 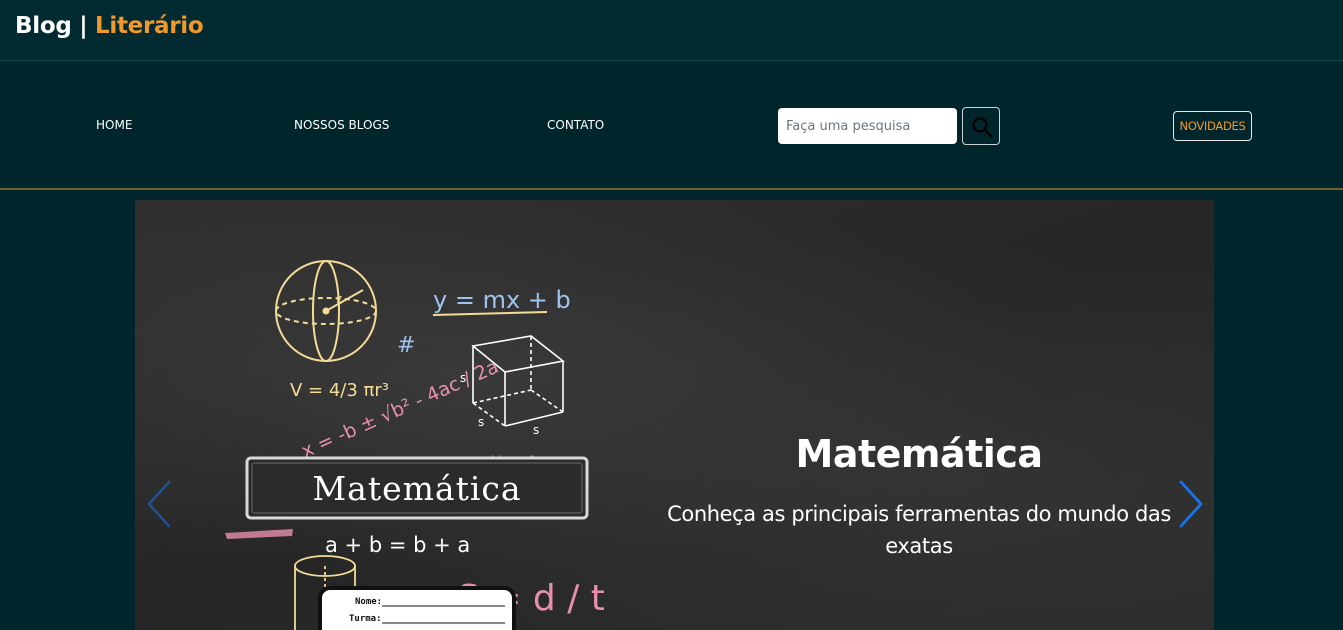 I want to click on chevron-left-icon, so click(x=159, y=504).